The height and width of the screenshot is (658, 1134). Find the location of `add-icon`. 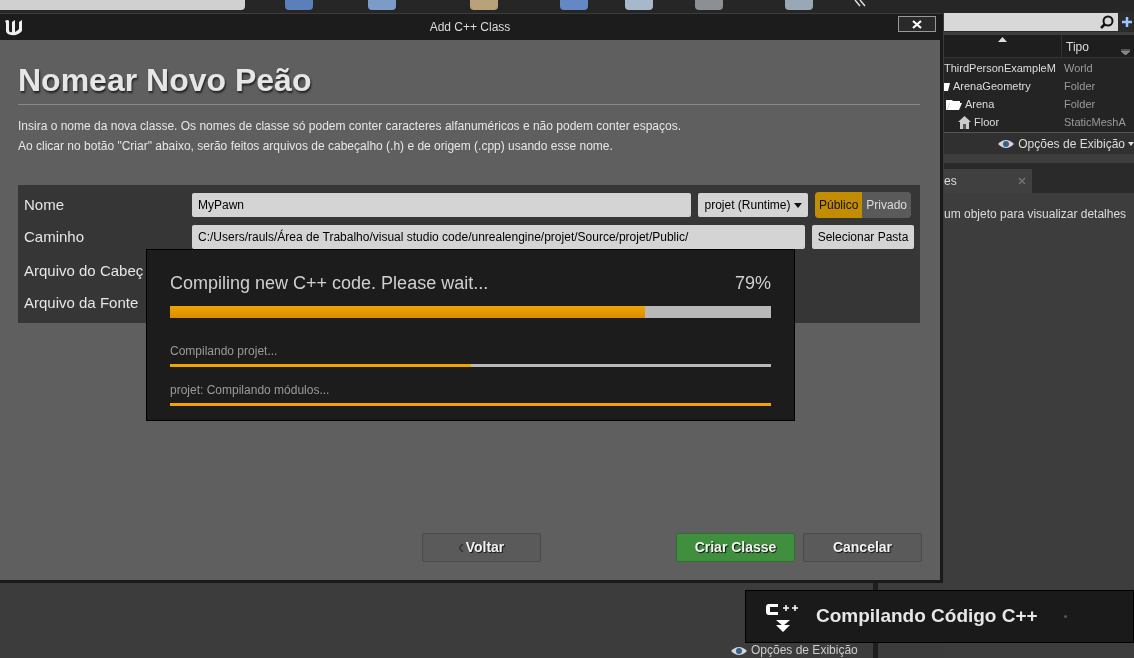

add-icon is located at coordinates (1127, 22).